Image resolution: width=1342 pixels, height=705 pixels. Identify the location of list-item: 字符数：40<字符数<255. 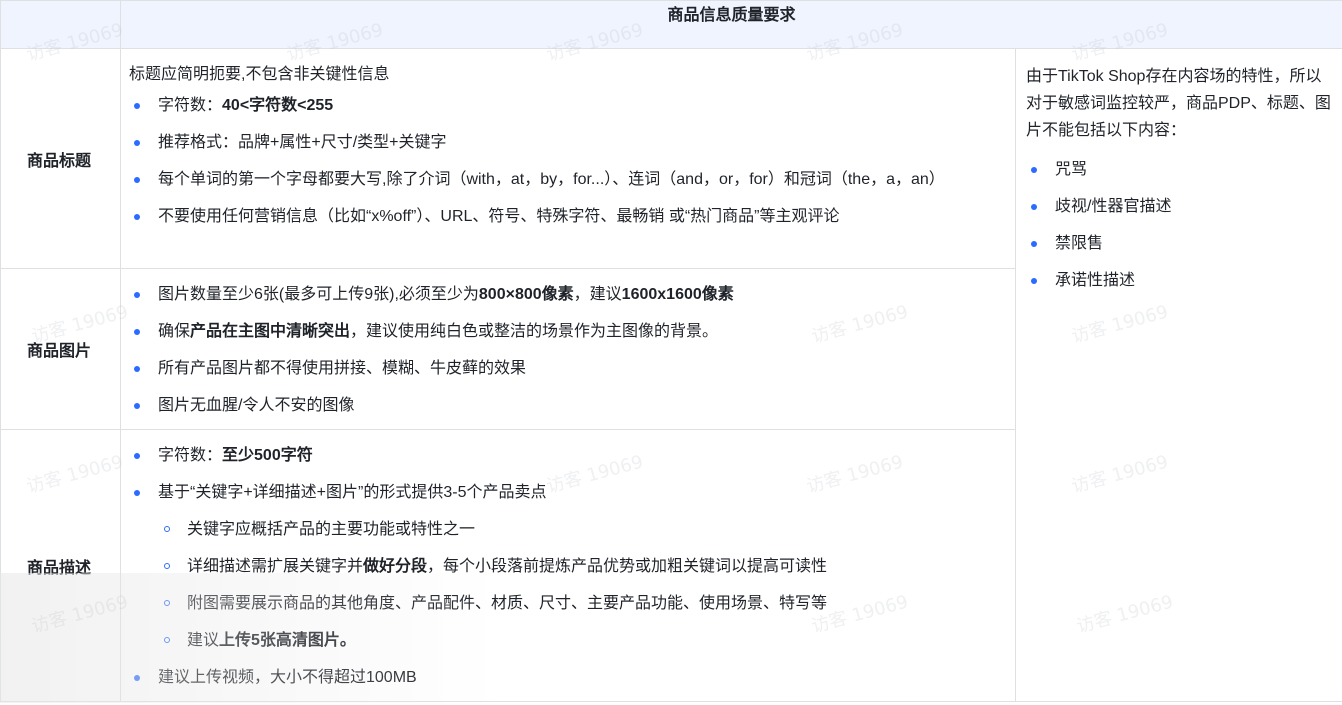
(567, 105).